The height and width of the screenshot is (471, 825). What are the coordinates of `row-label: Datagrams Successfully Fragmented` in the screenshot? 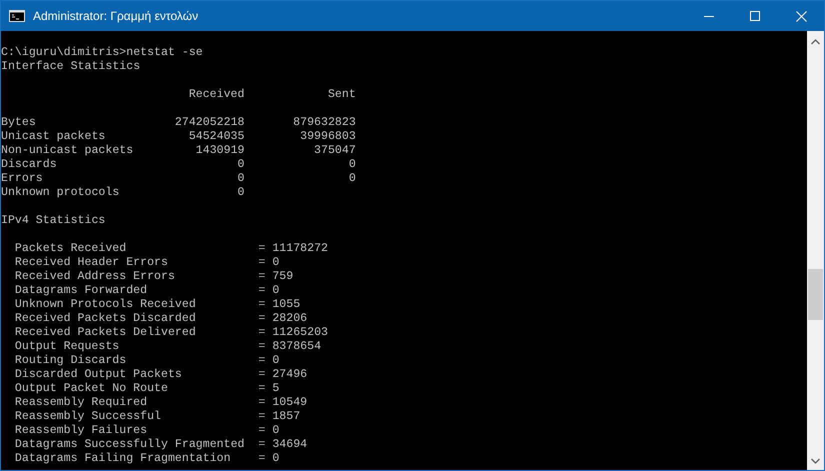 It's located at (130, 445).